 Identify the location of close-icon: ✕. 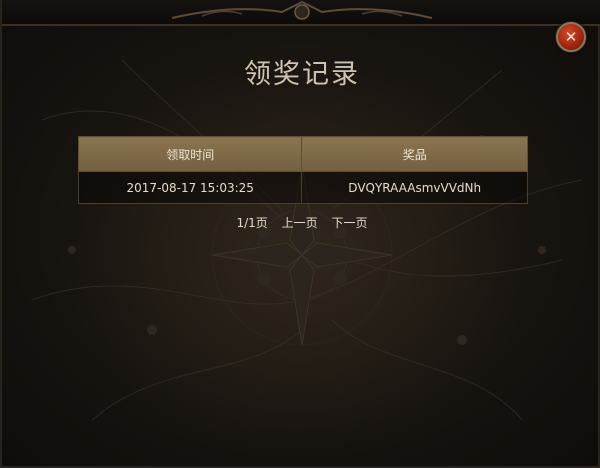
(571, 37).